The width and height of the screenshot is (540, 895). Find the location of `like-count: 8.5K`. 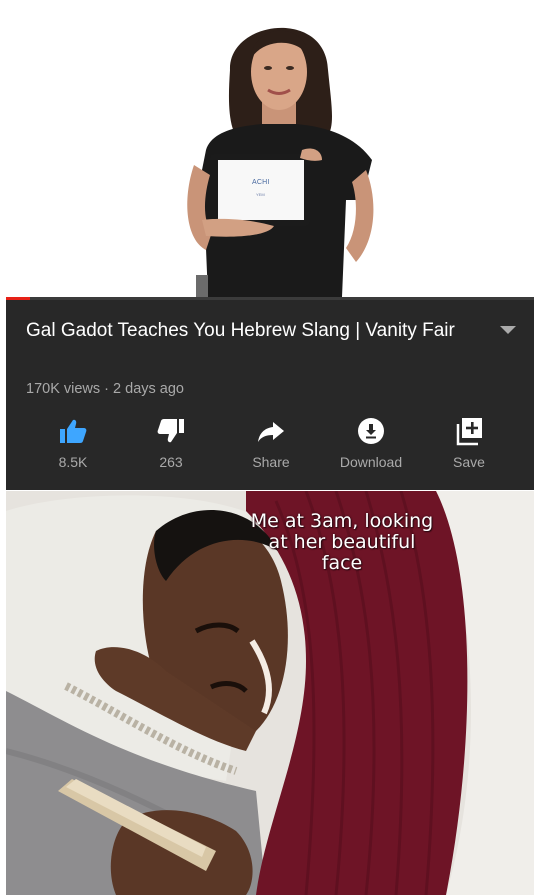

like-count: 8.5K is located at coordinates (73, 462).